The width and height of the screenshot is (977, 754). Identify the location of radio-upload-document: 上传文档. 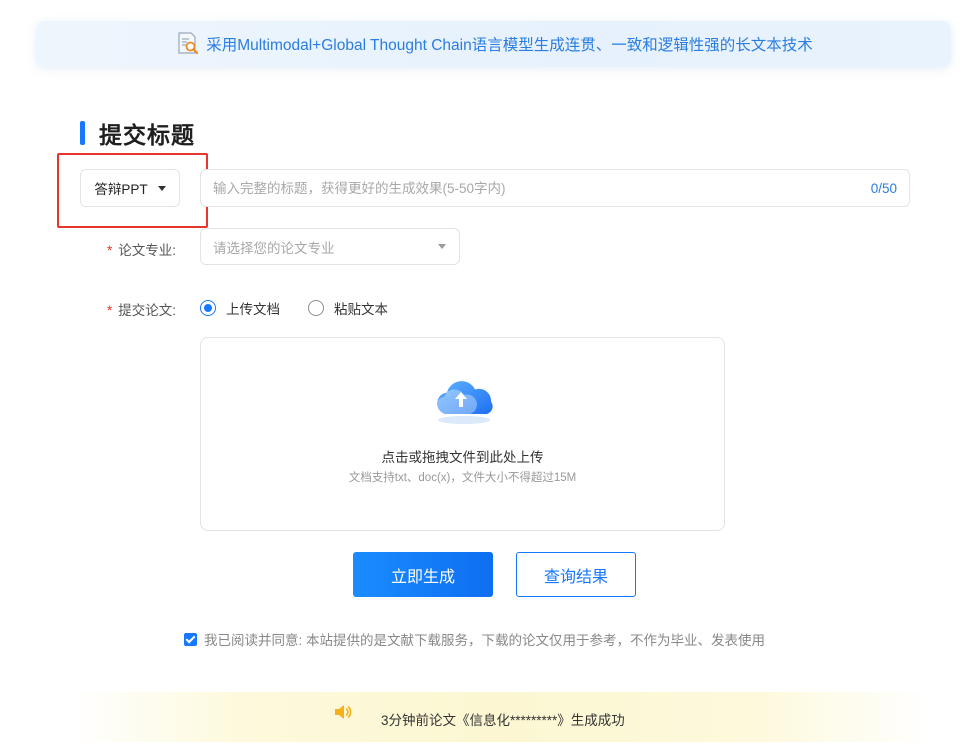
(240, 308).